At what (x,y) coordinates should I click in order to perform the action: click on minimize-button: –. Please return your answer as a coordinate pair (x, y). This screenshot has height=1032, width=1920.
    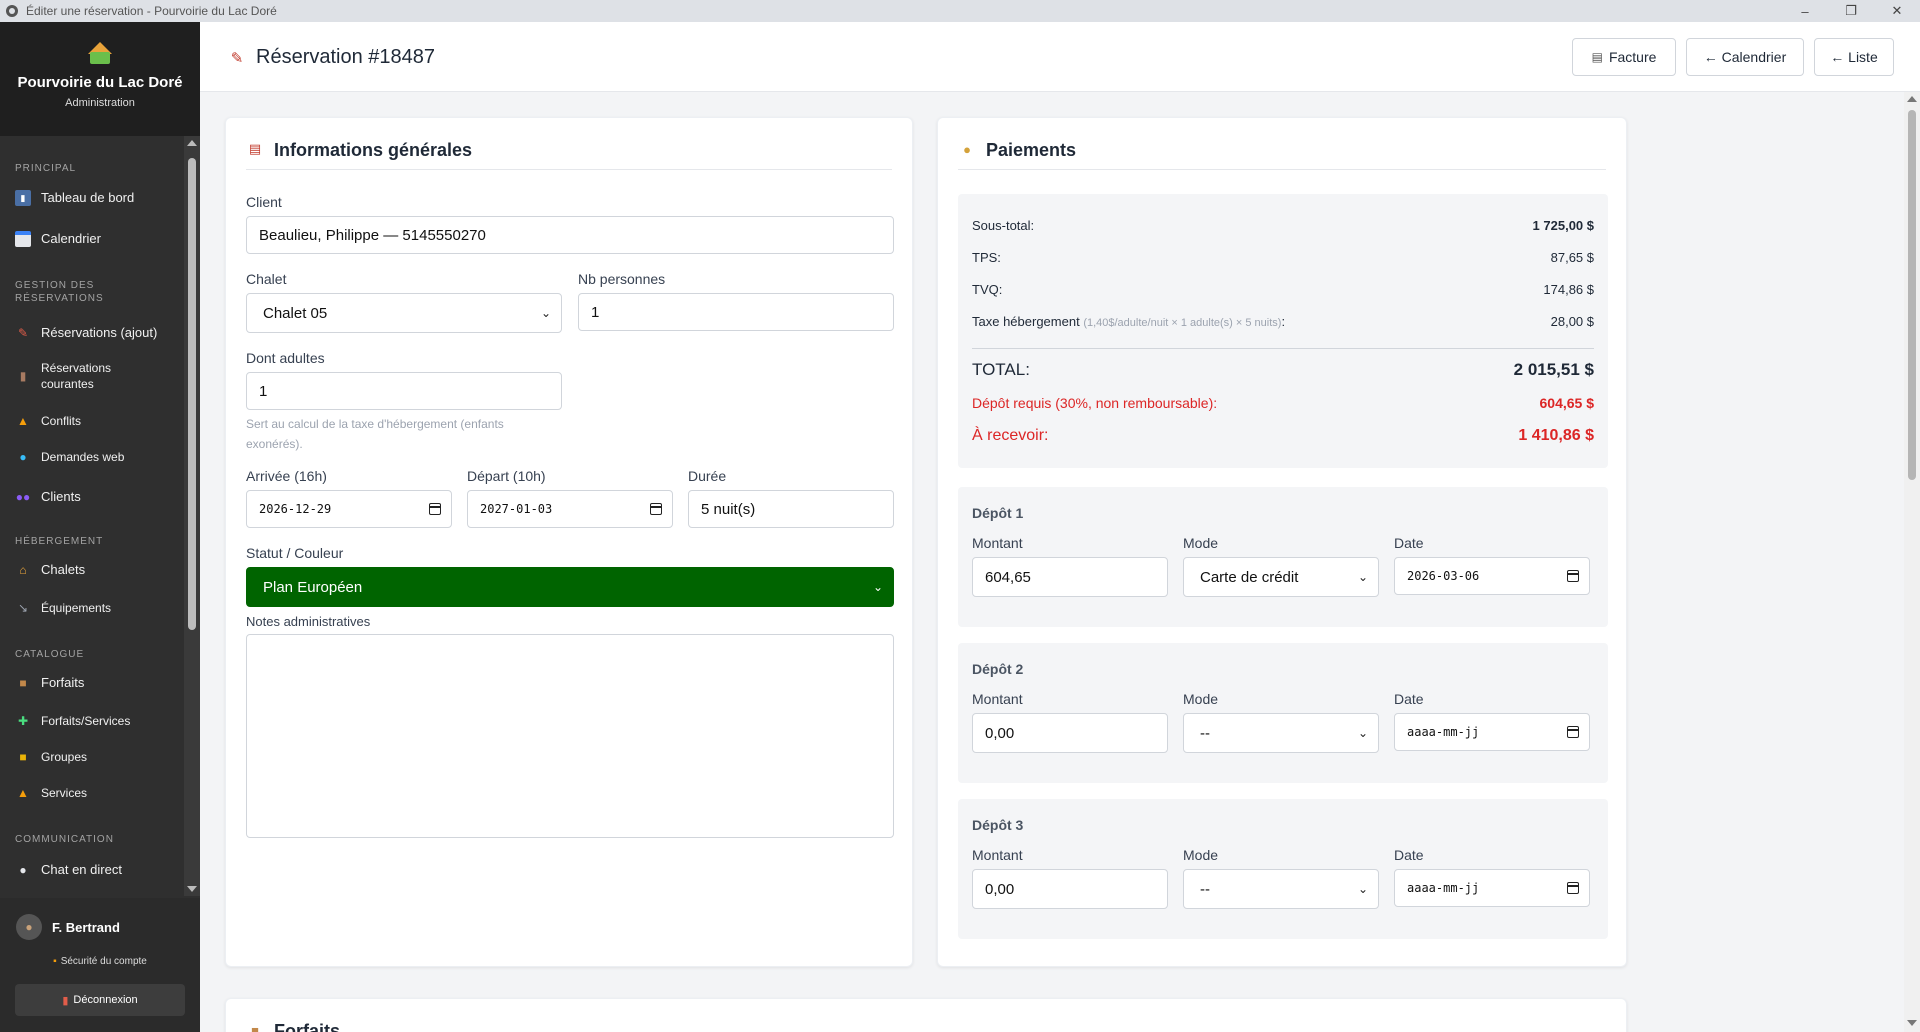
    Looking at the image, I should click on (1805, 11).